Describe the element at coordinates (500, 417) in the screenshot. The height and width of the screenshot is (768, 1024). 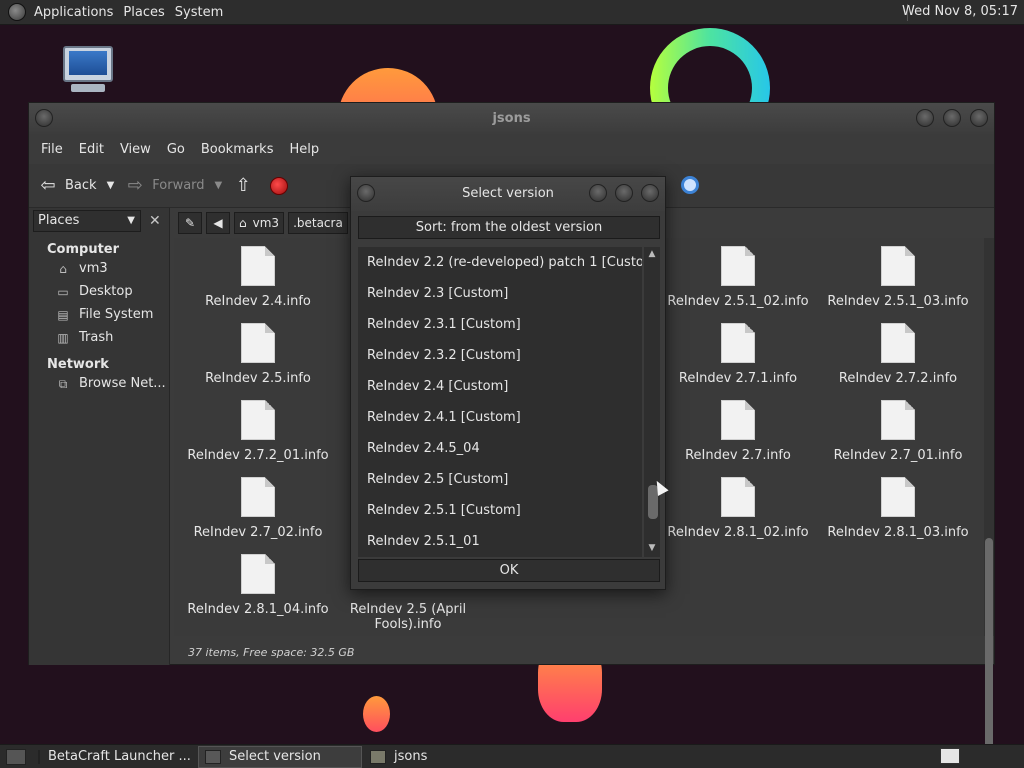
I see `version-item: ReIndev 2.4.1 [Custom]` at that location.